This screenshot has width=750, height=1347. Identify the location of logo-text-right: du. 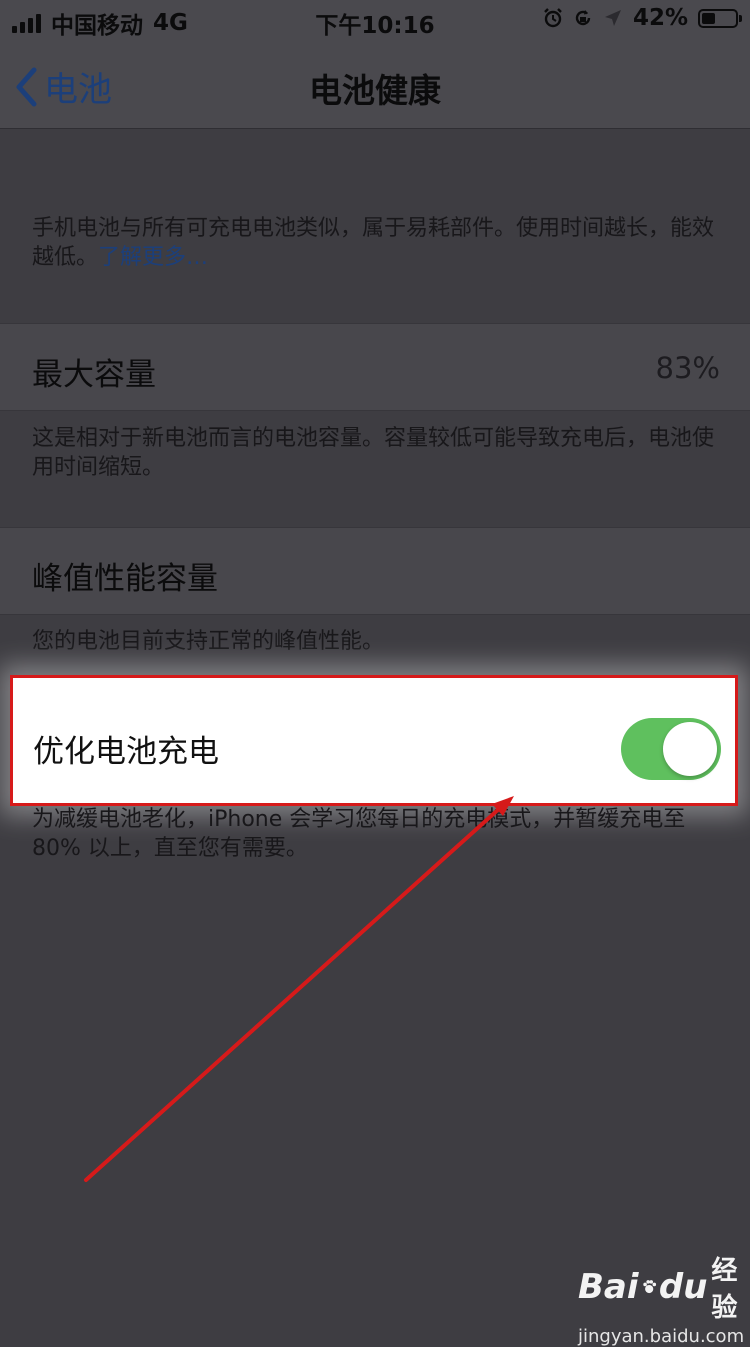
(683, 1287).